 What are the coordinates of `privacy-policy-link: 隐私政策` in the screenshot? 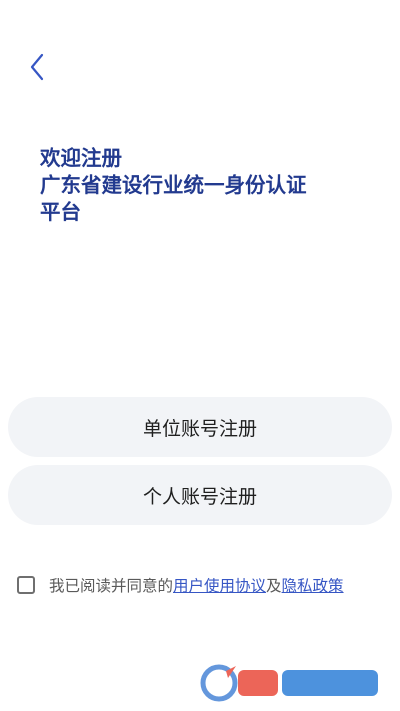 It's located at (313, 585).